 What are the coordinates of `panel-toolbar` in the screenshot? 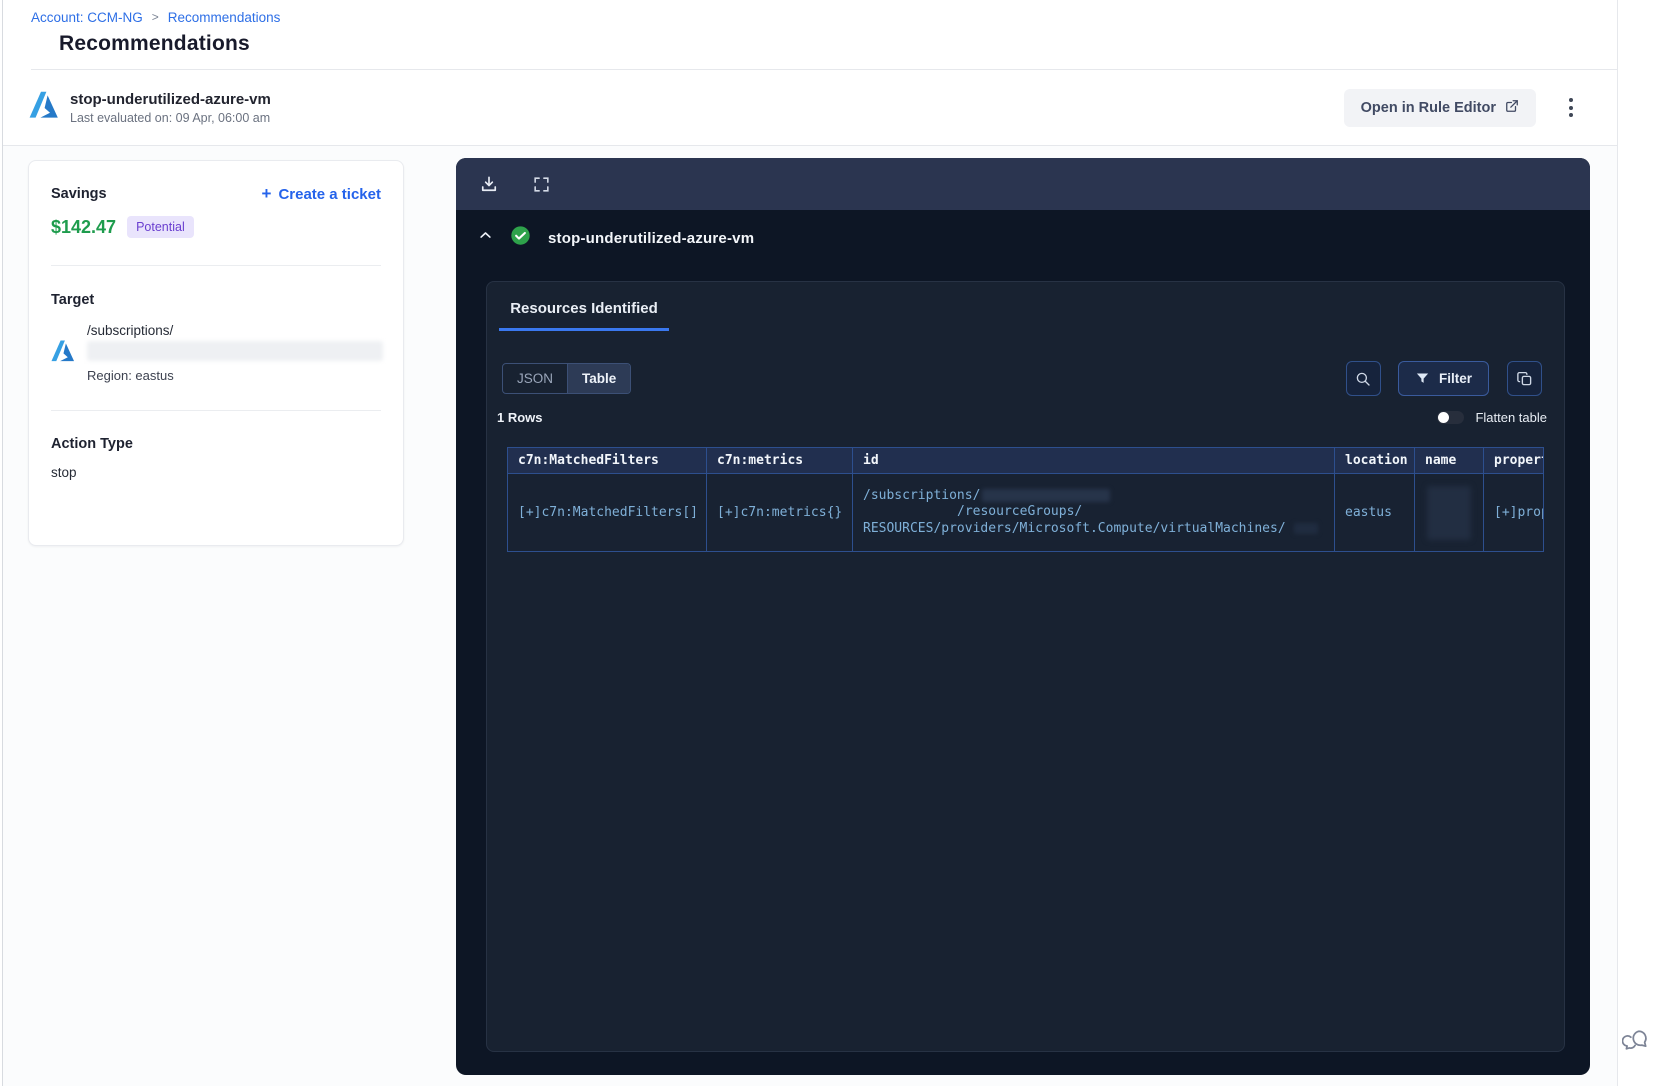 It's located at (1023, 184).